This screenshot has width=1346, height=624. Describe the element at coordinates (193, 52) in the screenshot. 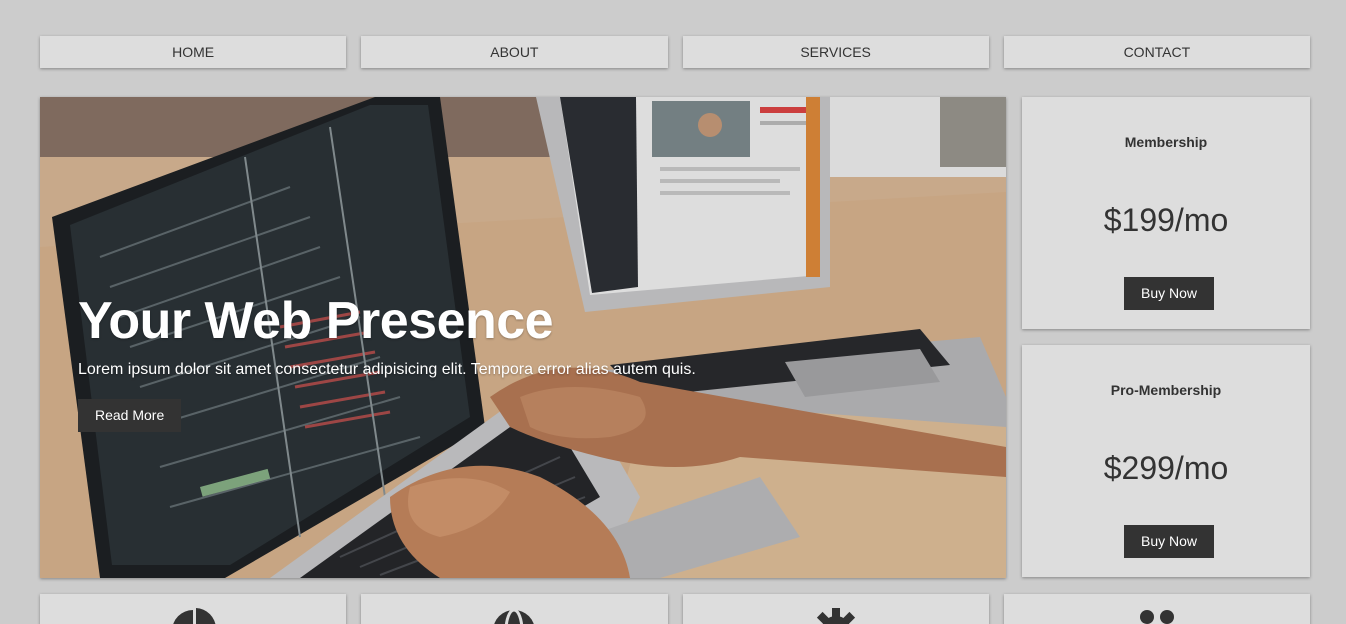

I see `nav-item-home: HOME` at that location.